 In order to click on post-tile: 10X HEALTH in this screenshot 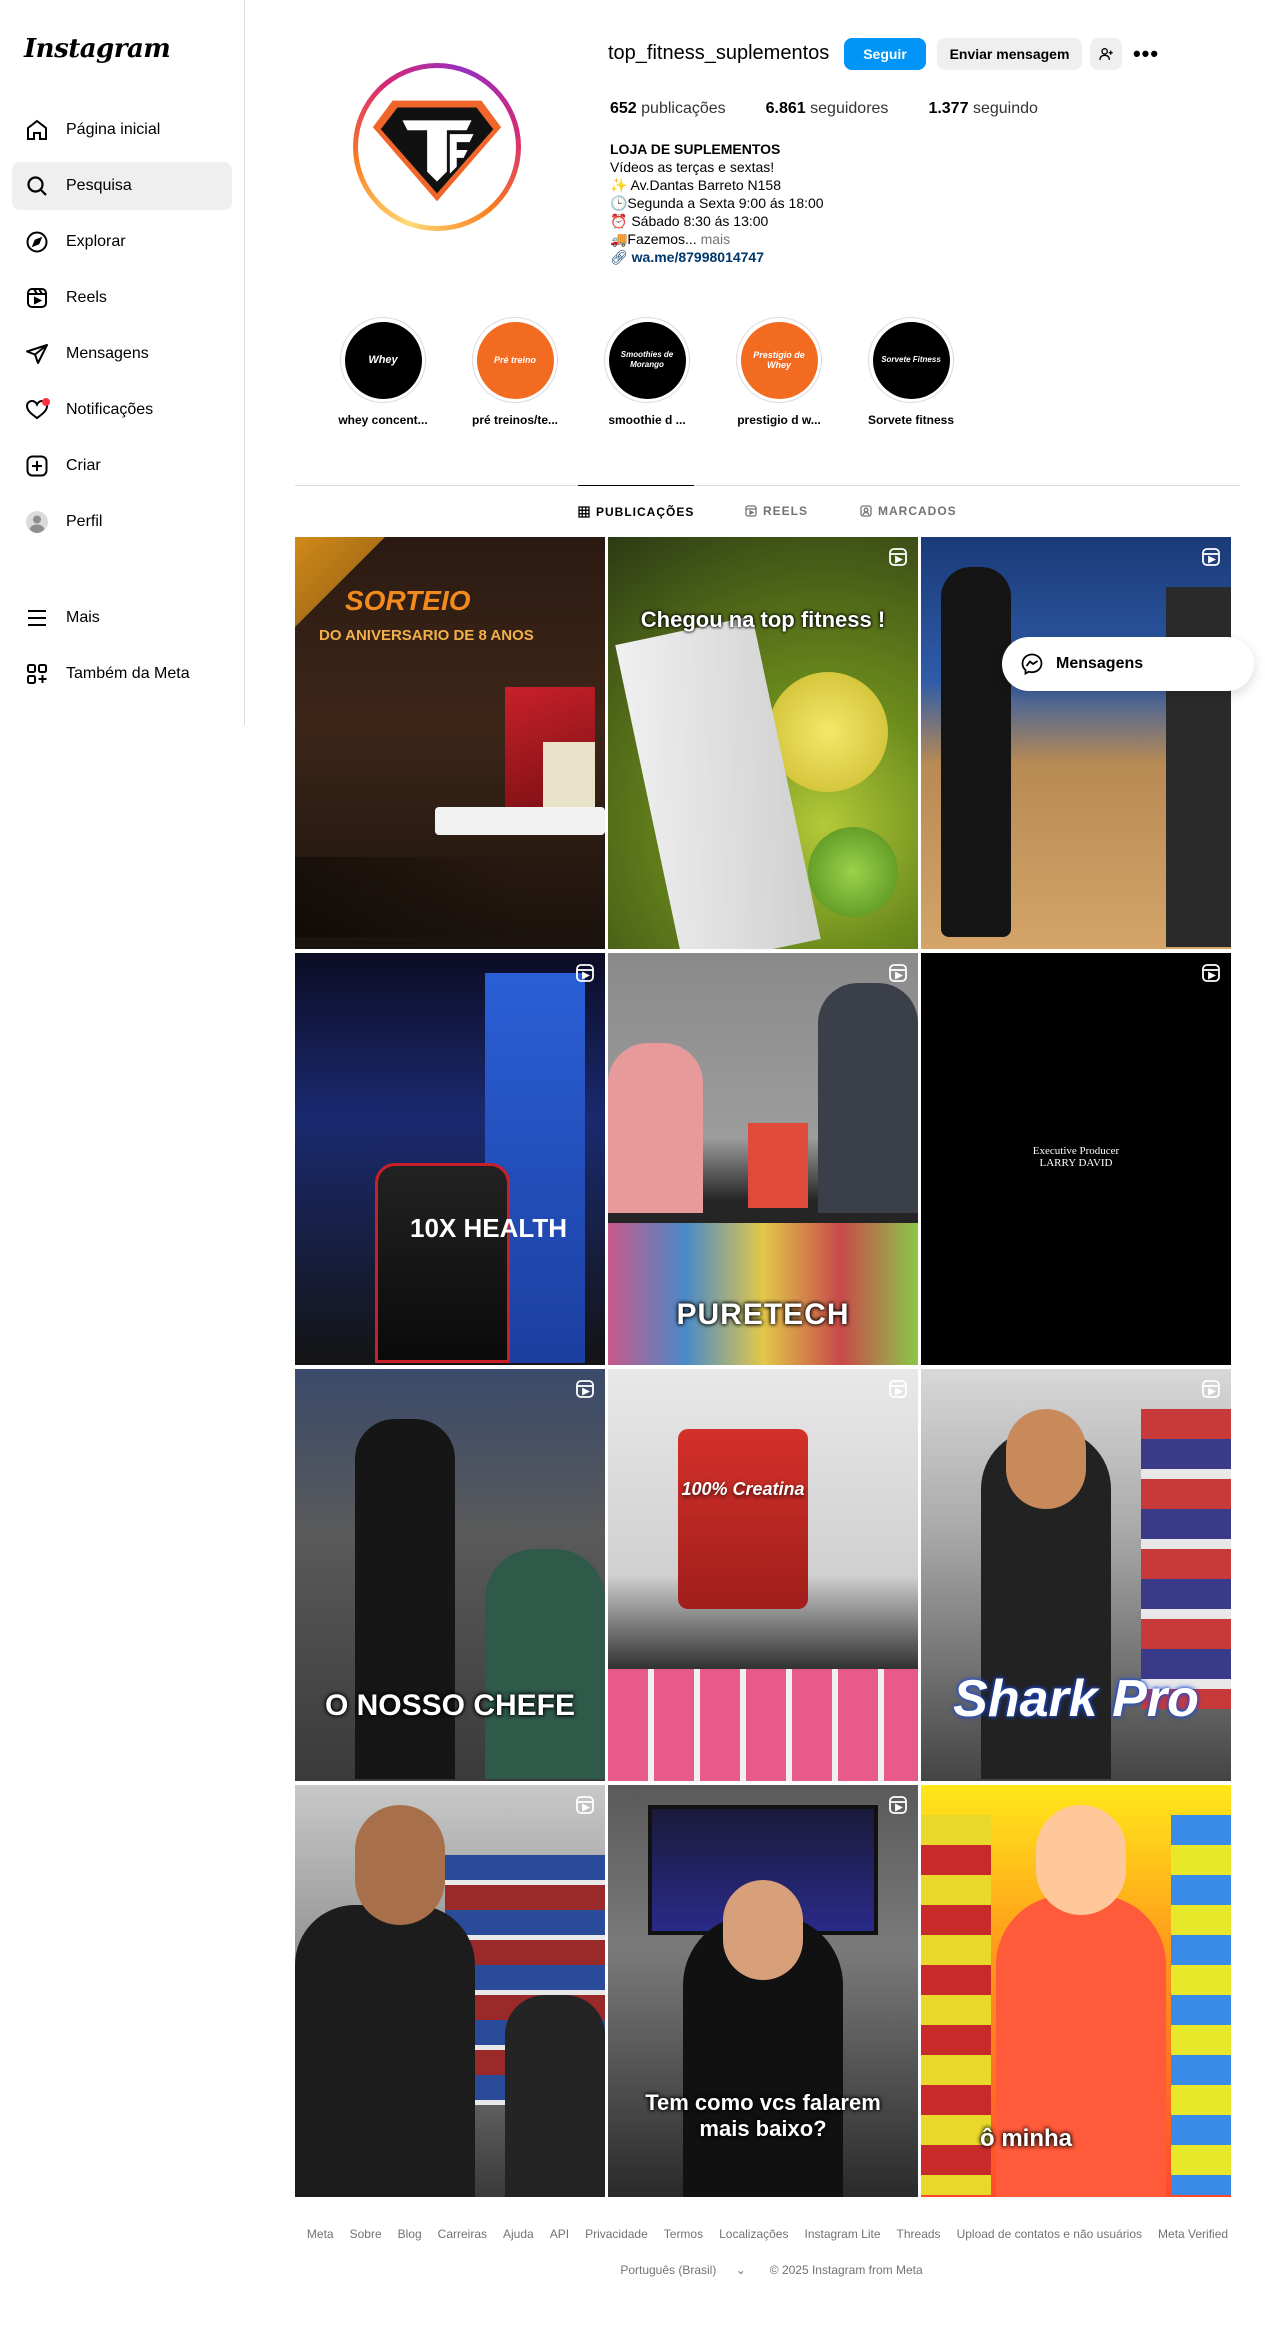, I will do `click(450, 1159)`.